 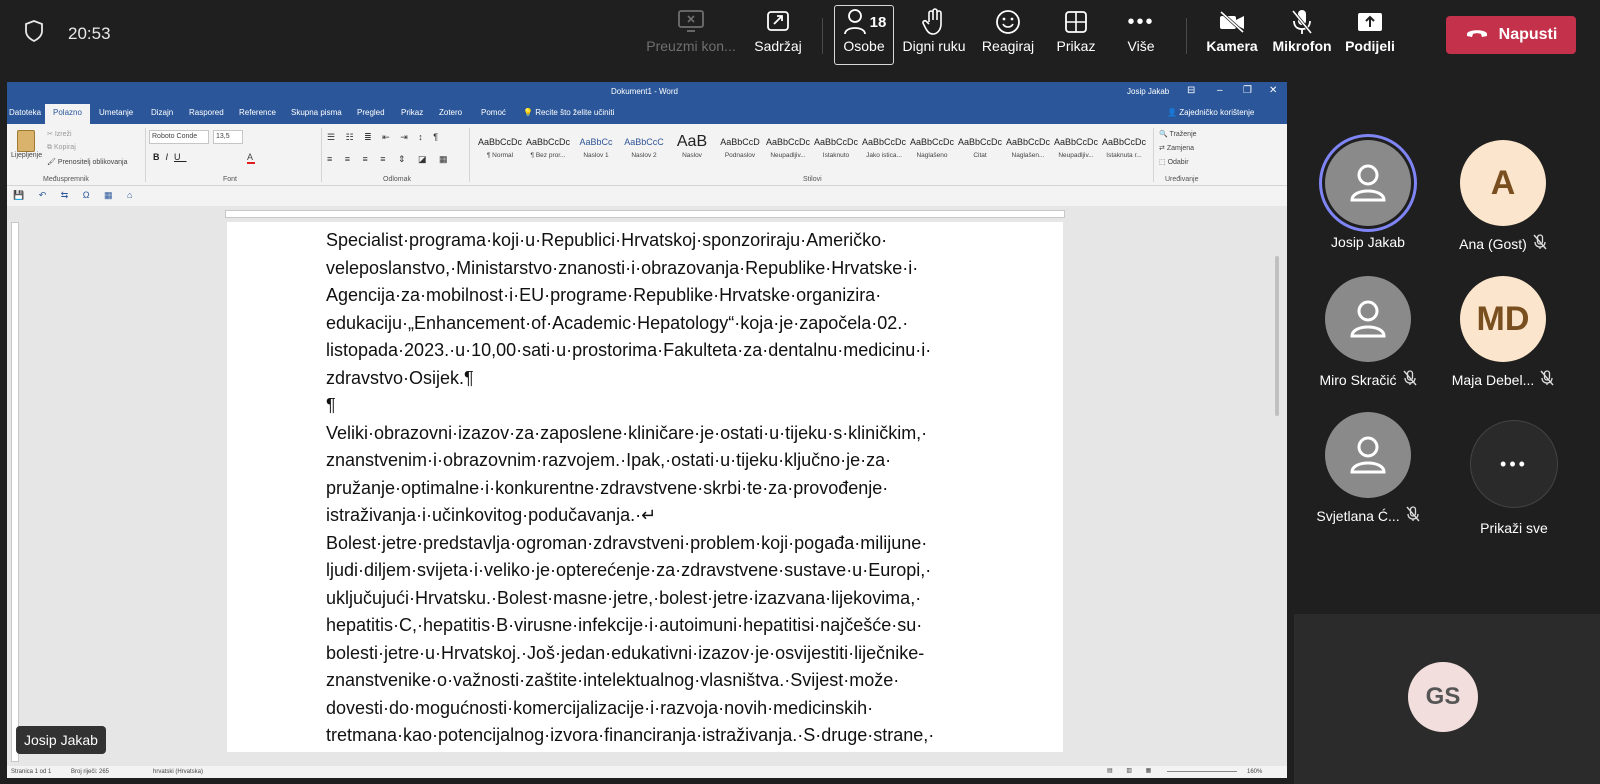 What do you see at coordinates (61, 148) in the screenshot?
I see `copy-button: ⧉ Kopiraj` at bounding box center [61, 148].